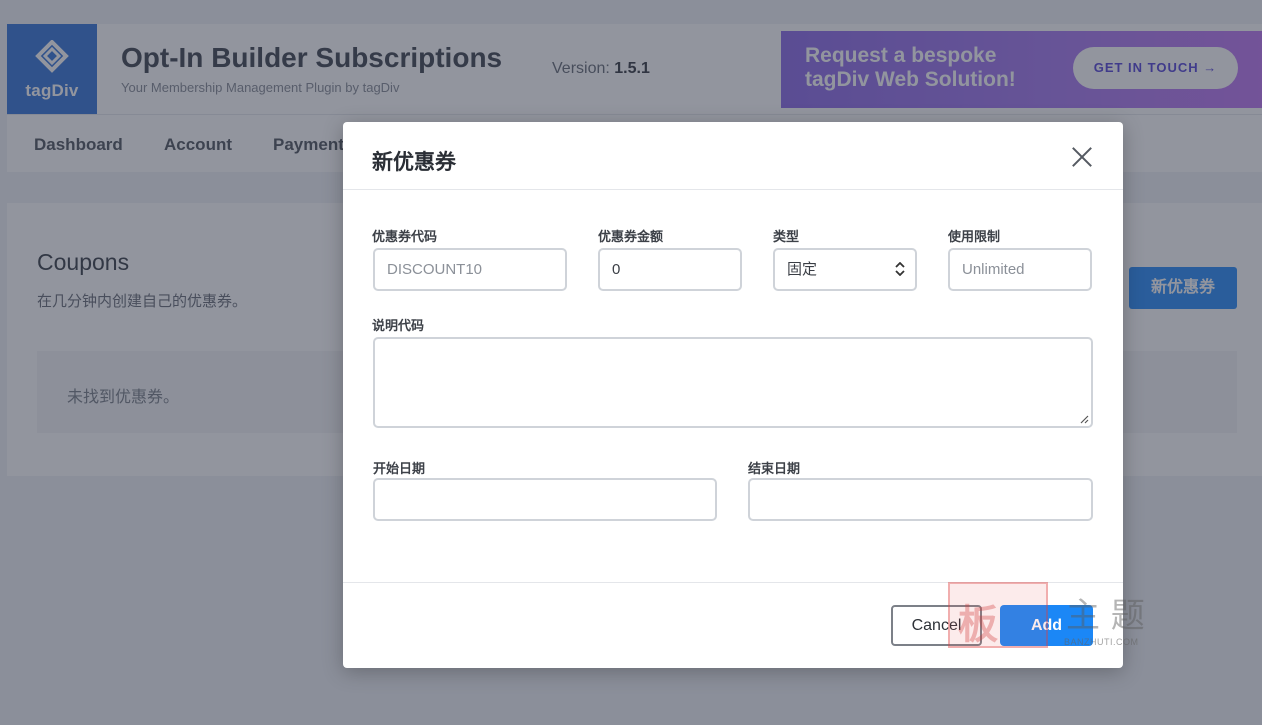  I want to click on select-arrows-icon, so click(900, 269).